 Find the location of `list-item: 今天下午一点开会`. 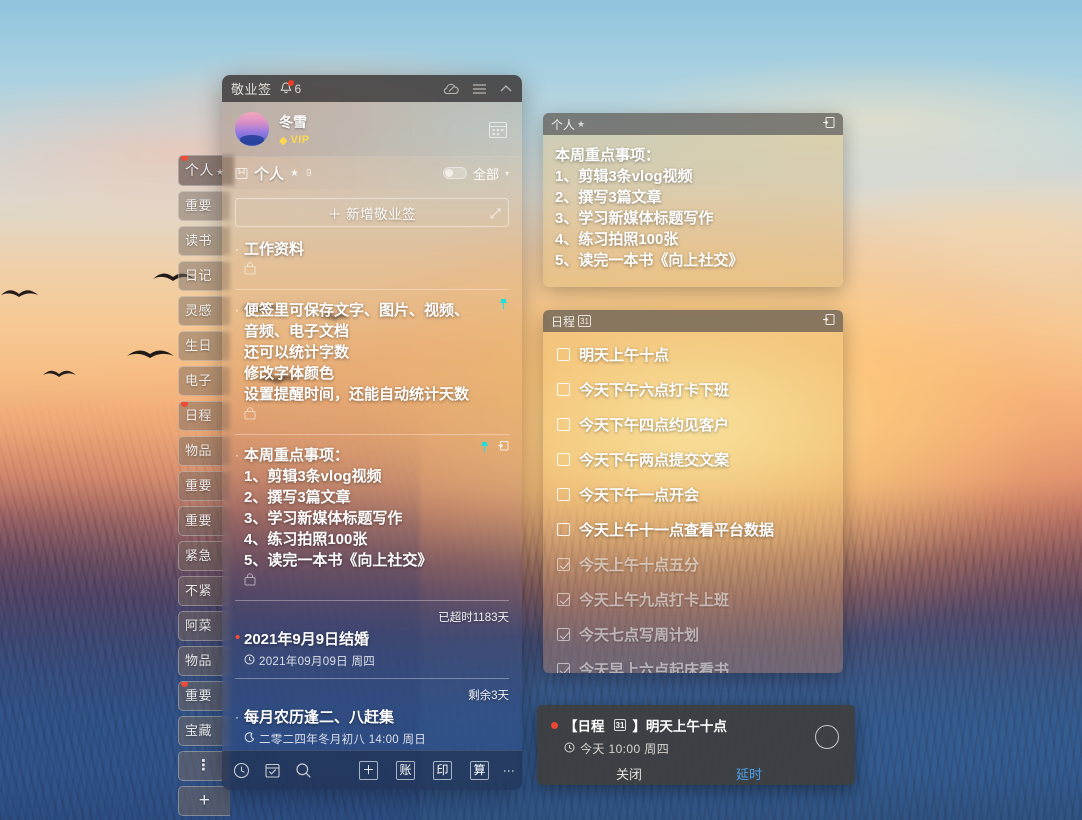

list-item: 今天下午一点开会 is located at coordinates (694, 494).